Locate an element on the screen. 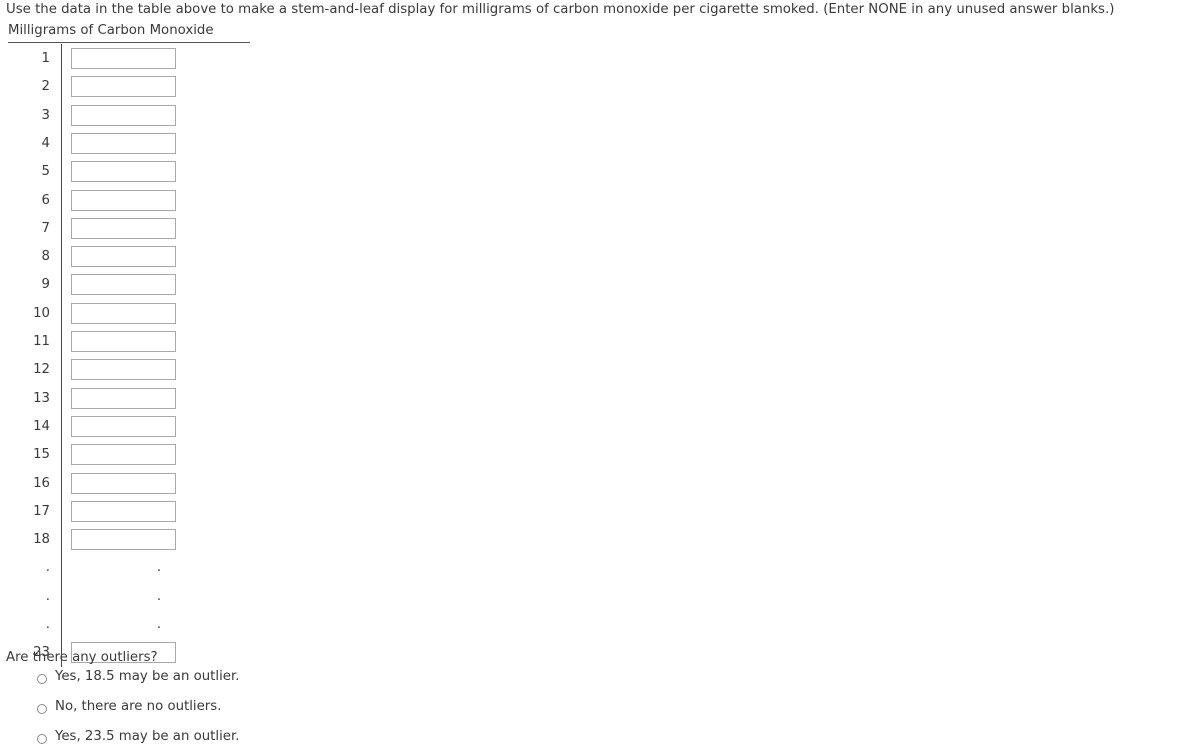  stem-label: 9 is located at coordinates (45, 285).